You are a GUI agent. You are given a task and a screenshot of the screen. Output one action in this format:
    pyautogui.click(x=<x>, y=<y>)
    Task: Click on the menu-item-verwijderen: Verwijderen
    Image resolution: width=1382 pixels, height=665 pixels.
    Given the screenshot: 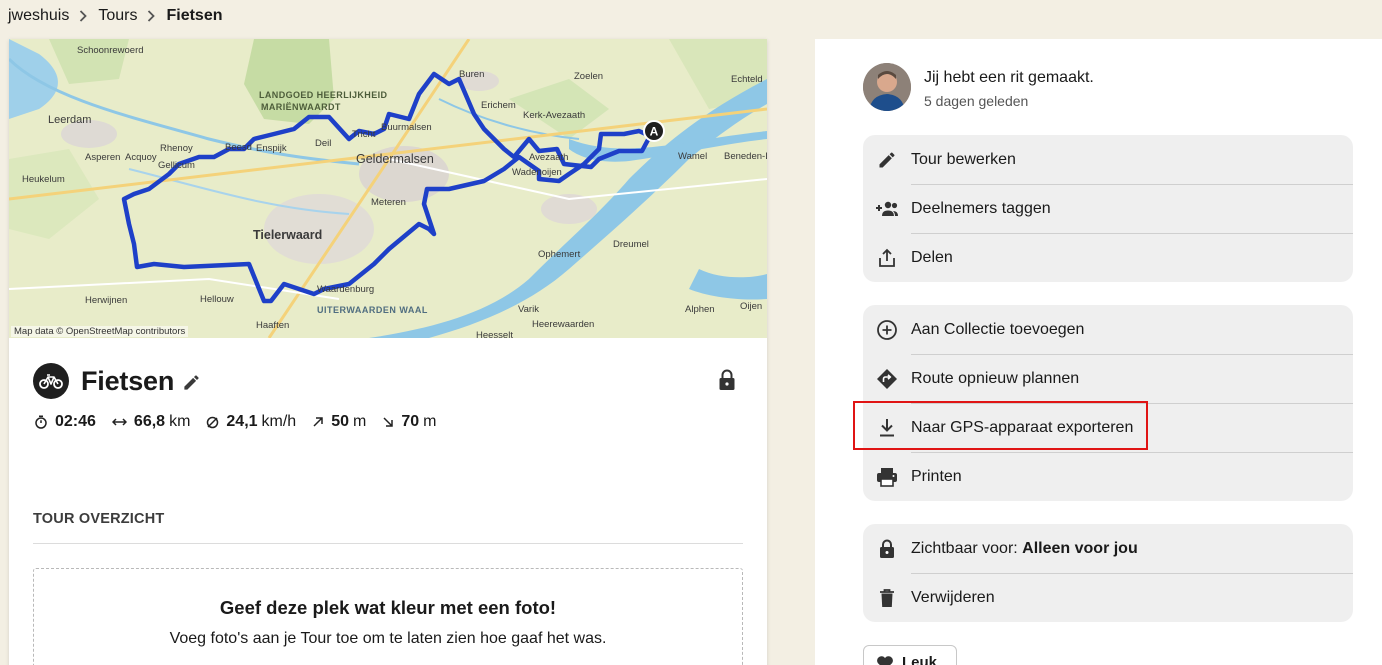 What is the action you would take?
    pyautogui.click(x=1108, y=597)
    